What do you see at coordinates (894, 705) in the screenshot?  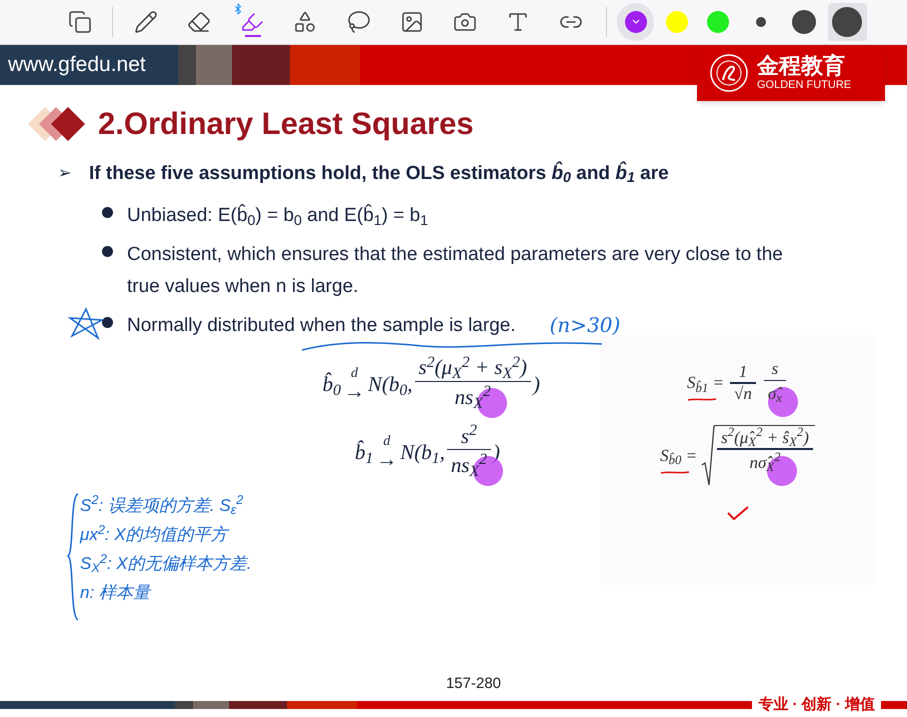 I see `footer-stripe` at bounding box center [894, 705].